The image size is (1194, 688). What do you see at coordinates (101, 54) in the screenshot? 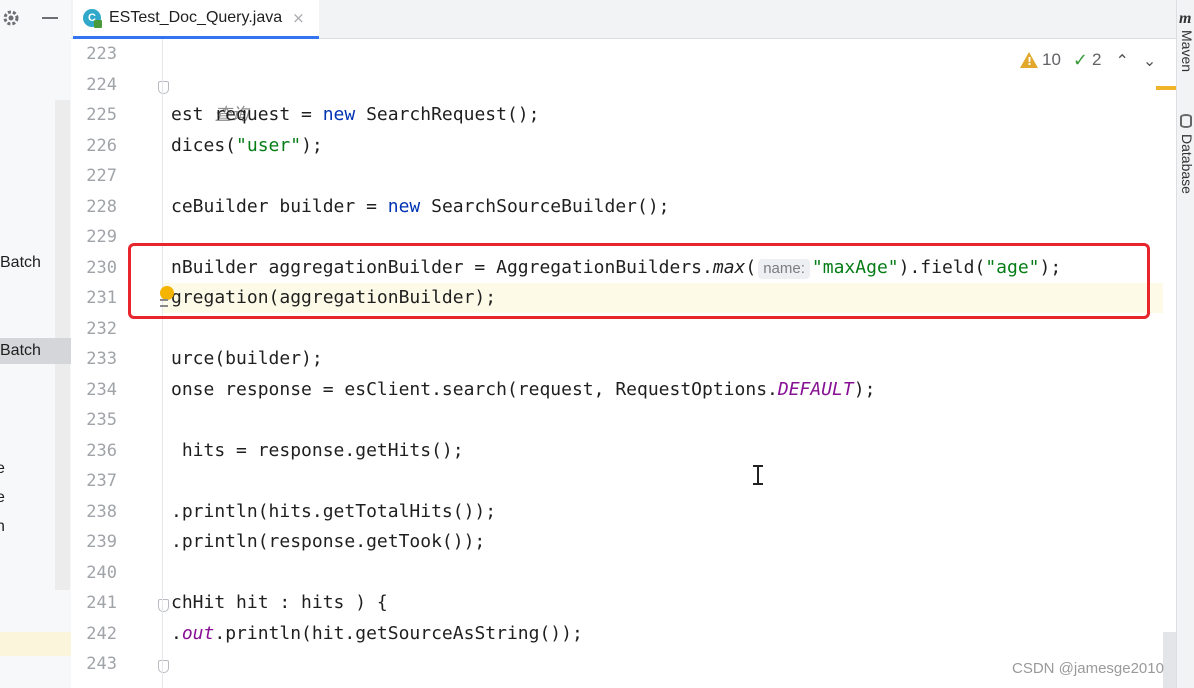
I see `line-number: 223` at bounding box center [101, 54].